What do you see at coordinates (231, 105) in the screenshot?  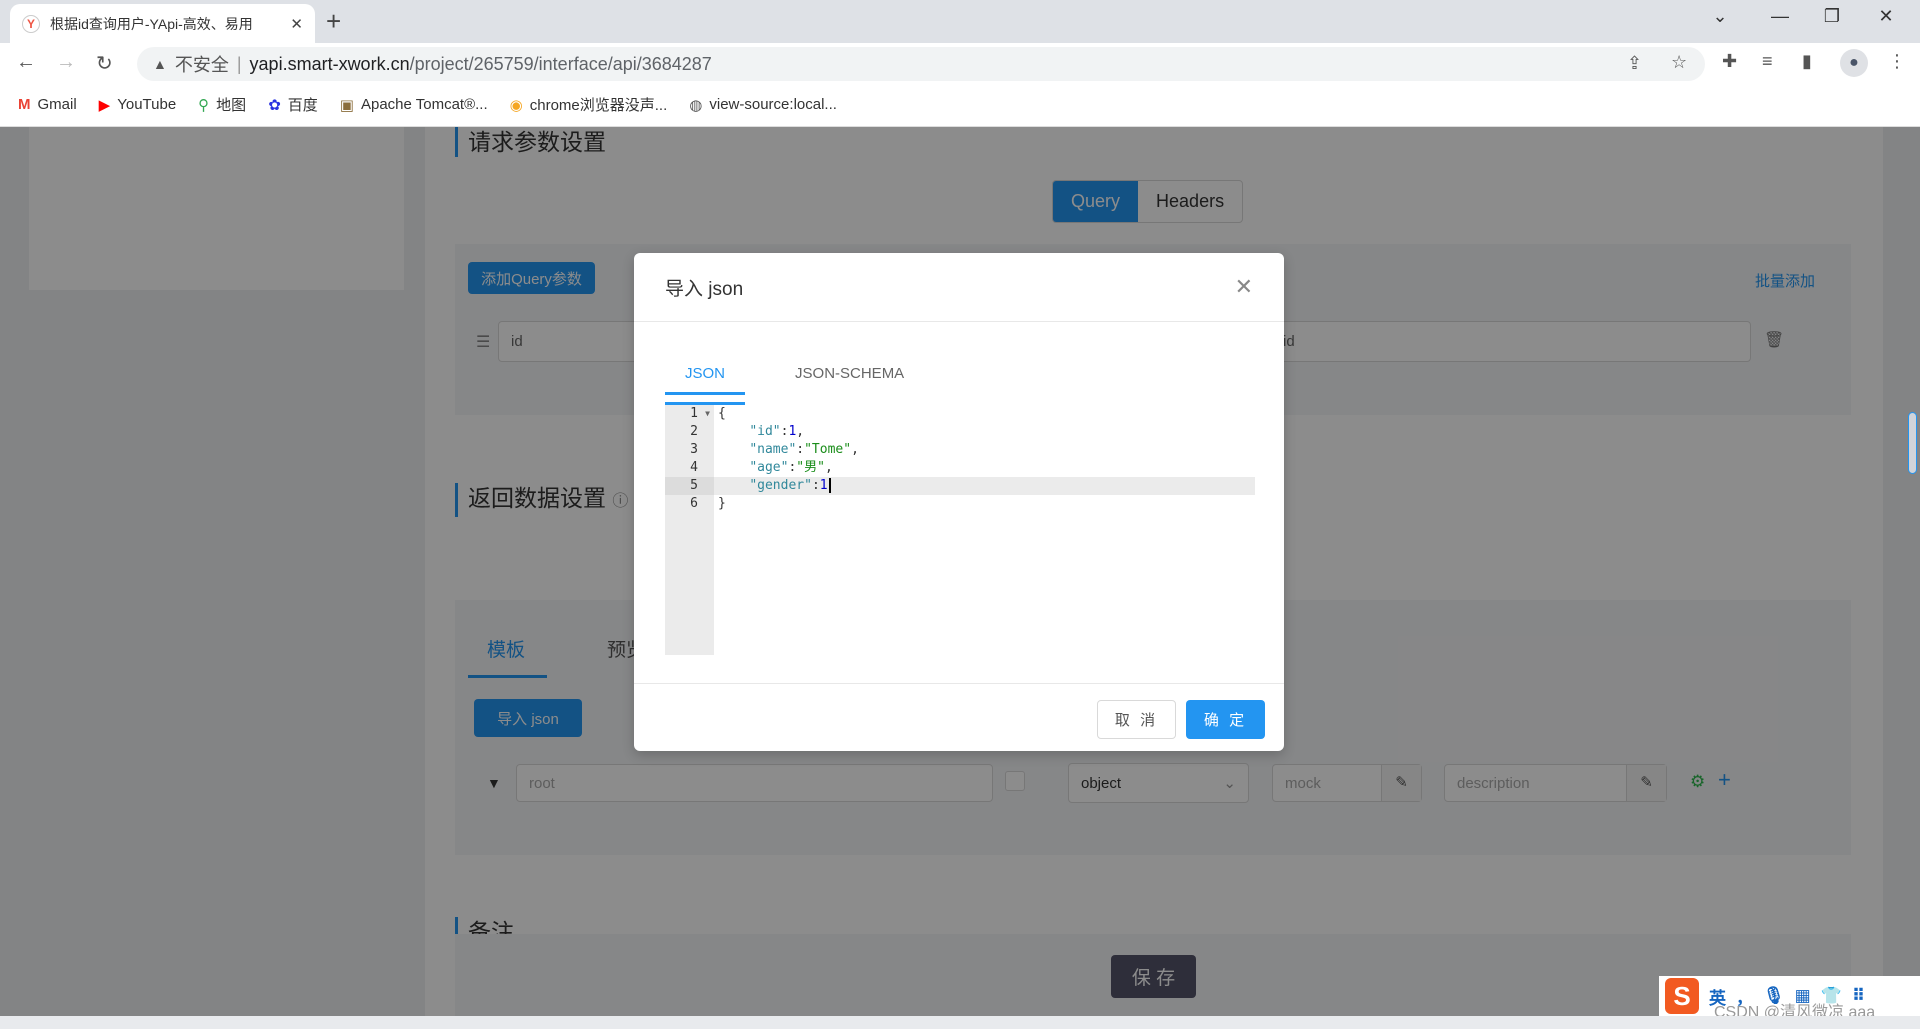 I see `bookmark-label: 地图` at bounding box center [231, 105].